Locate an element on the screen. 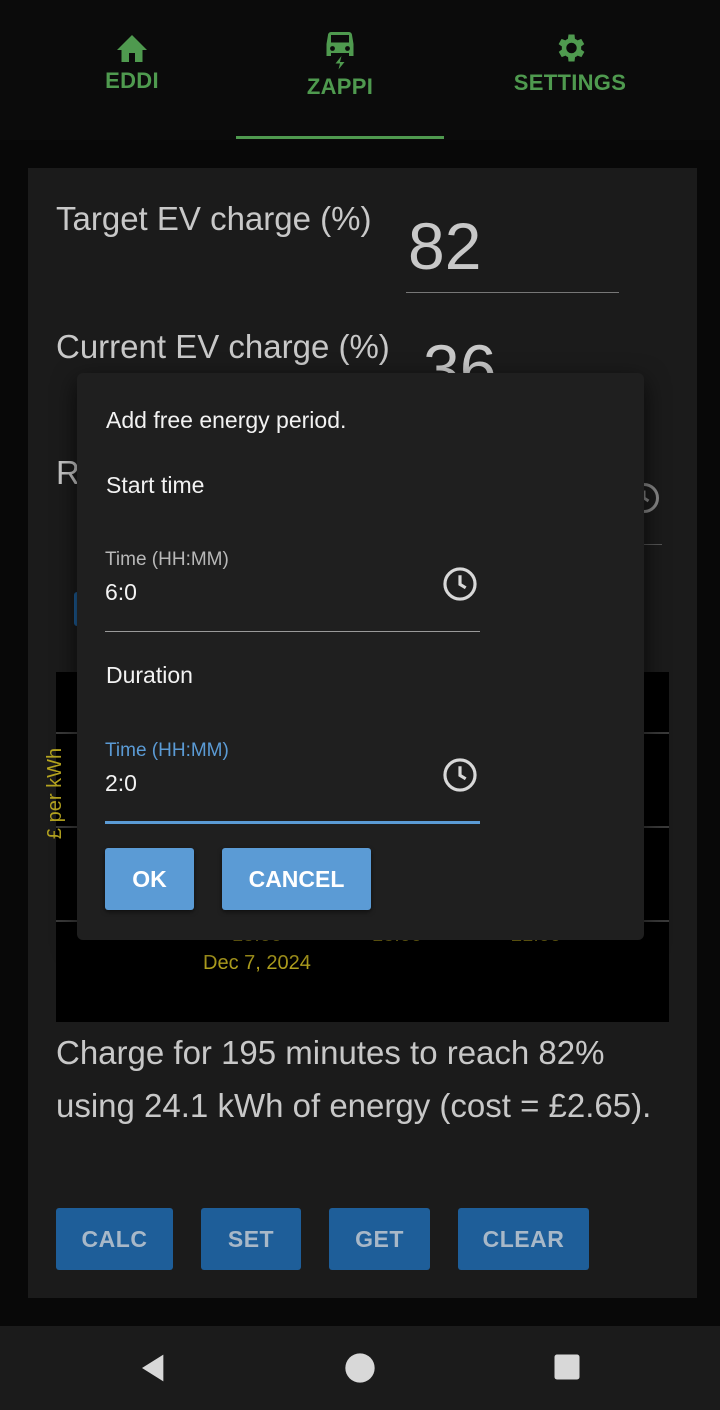  start-time-underline is located at coordinates (292, 631).